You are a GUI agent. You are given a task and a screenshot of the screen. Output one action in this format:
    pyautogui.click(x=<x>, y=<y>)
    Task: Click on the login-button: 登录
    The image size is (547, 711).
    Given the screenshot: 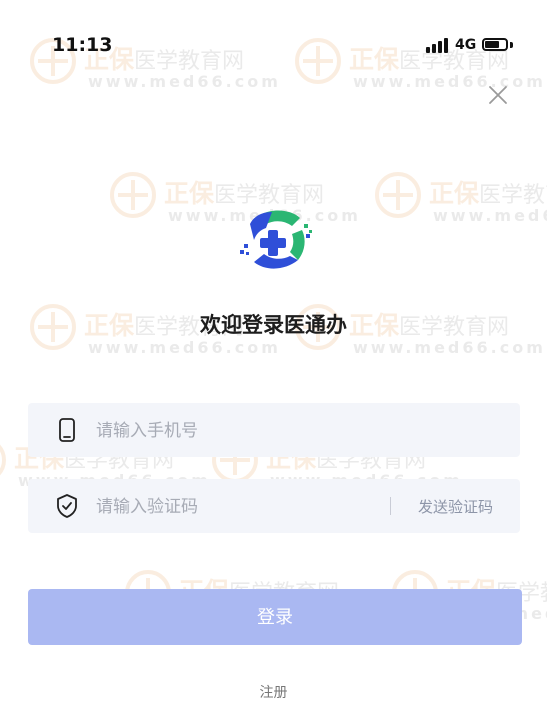 What is the action you would take?
    pyautogui.click(x=275, y=617)
    